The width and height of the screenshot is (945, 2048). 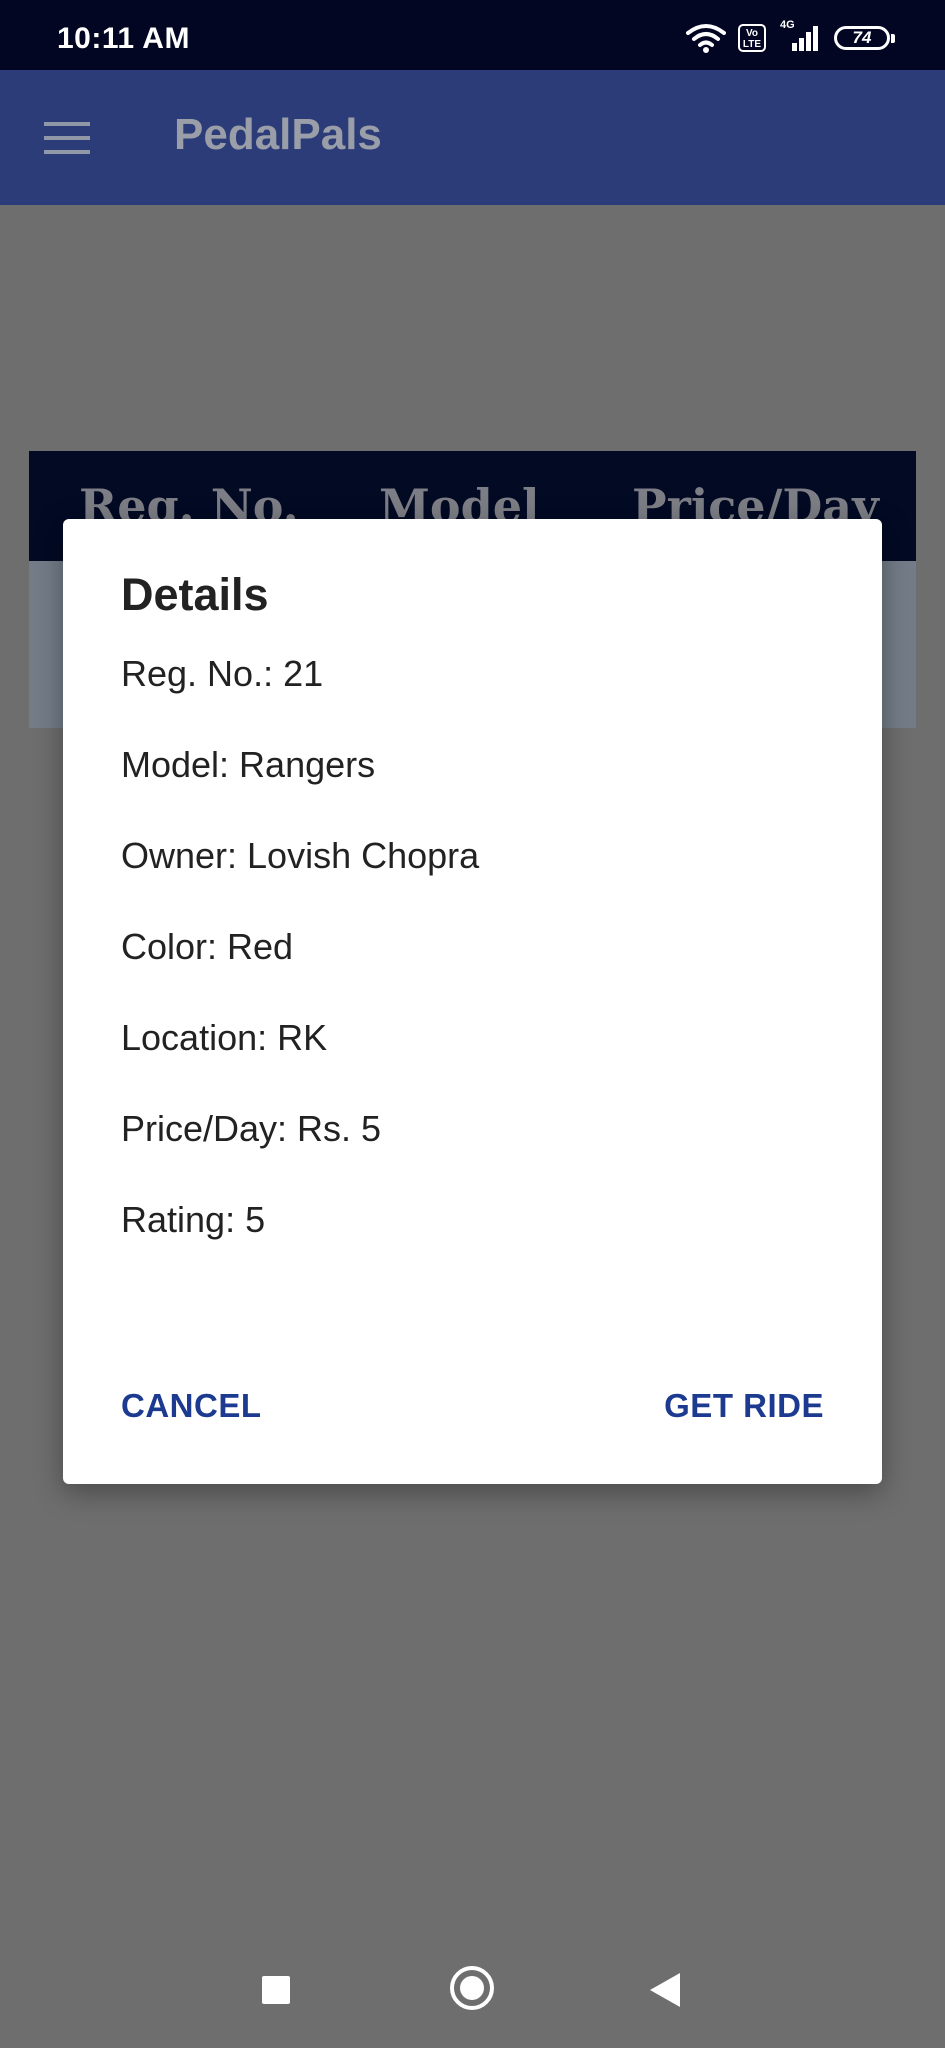 I want to click on wifi-icon, so click(x=706, y=38).